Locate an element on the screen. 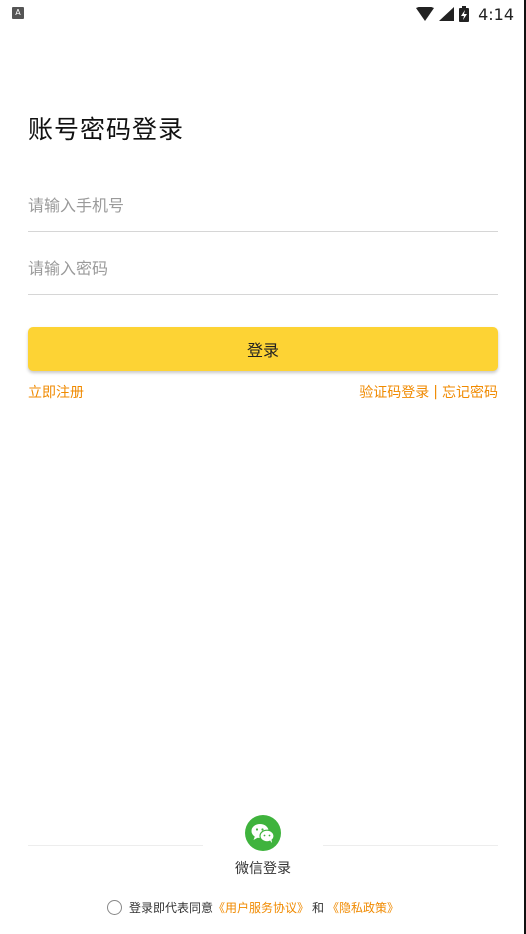 The width and height of the screenshot is (526, 934). secondary-links: 验证码登录 | 忘记密码 is located at coordinates (428, 392).